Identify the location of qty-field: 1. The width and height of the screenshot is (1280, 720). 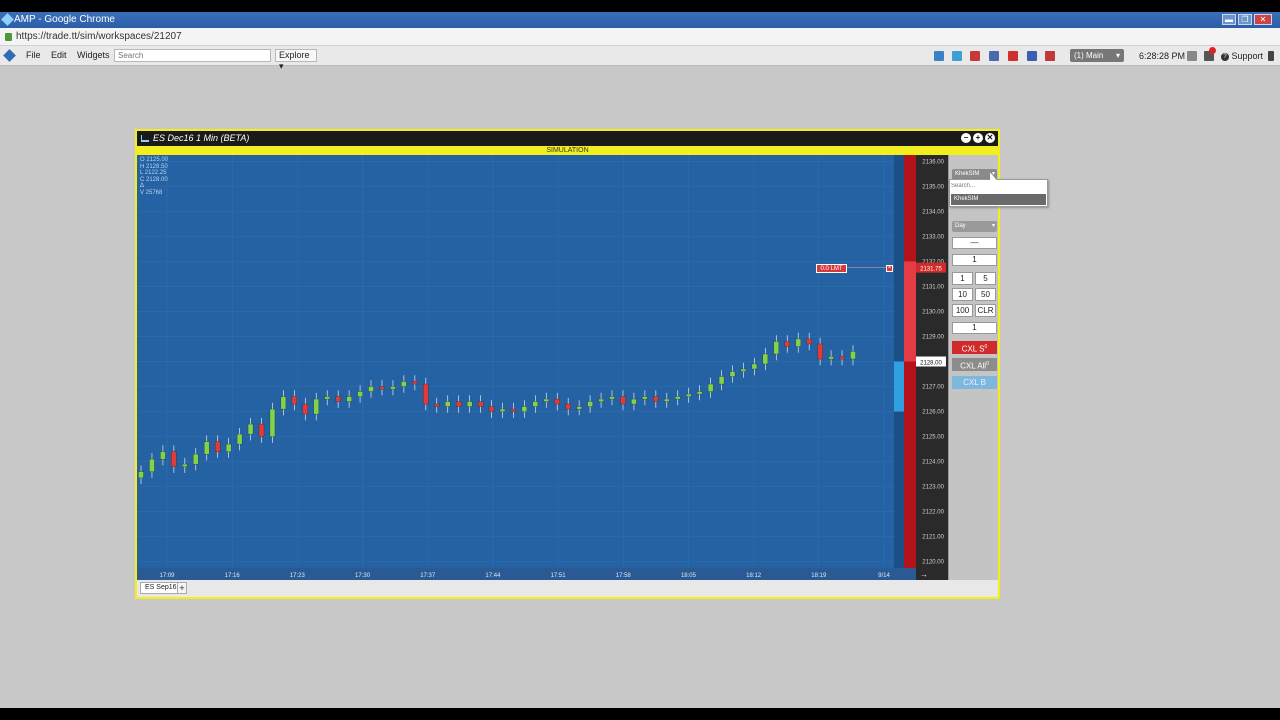
(974, 260).